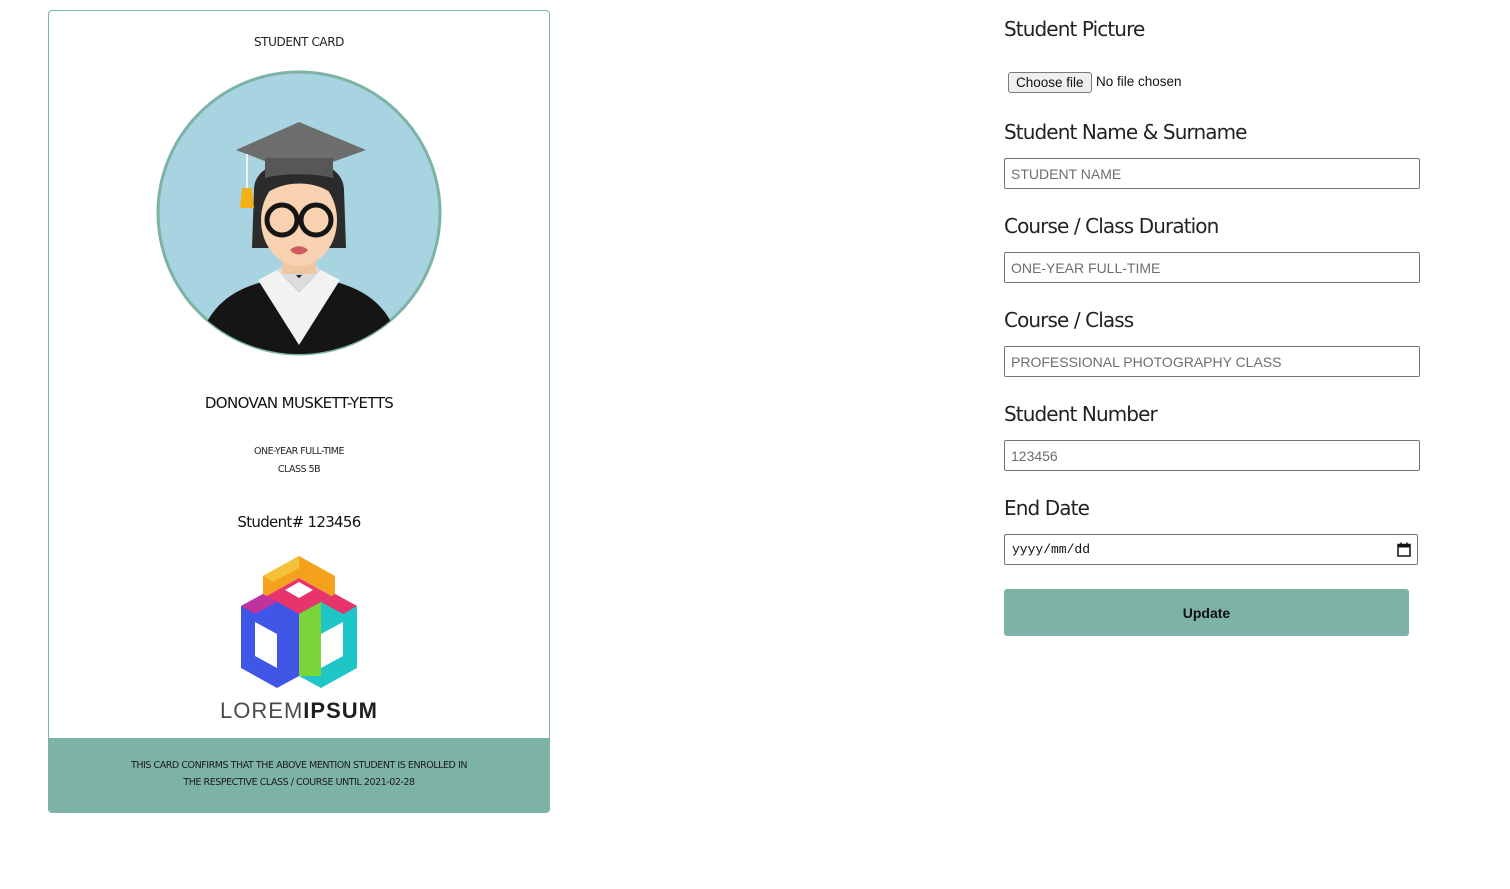 Image resolution: width=1510 pixels, height=889 pixels. What do you see at coordinates (340, 710) in the screenshot?
I see `logo-word-ipsum: IPSUM` at bounding box center [340, 710].